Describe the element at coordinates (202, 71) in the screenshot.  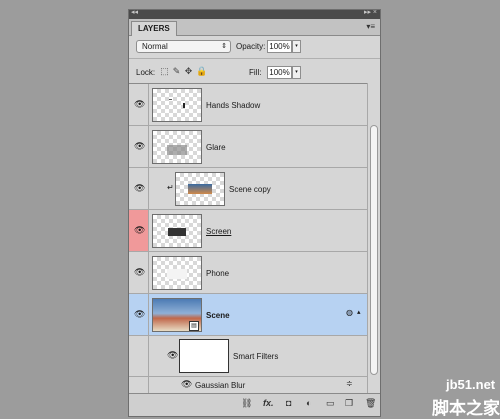
I see `lock-all-icon: 🔒` at that location.